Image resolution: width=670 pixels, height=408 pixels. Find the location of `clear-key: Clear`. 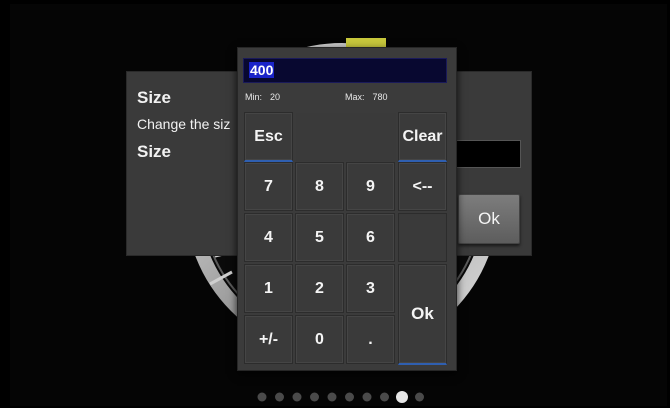

clear-key: Clear is located at coordinates (422, 137).